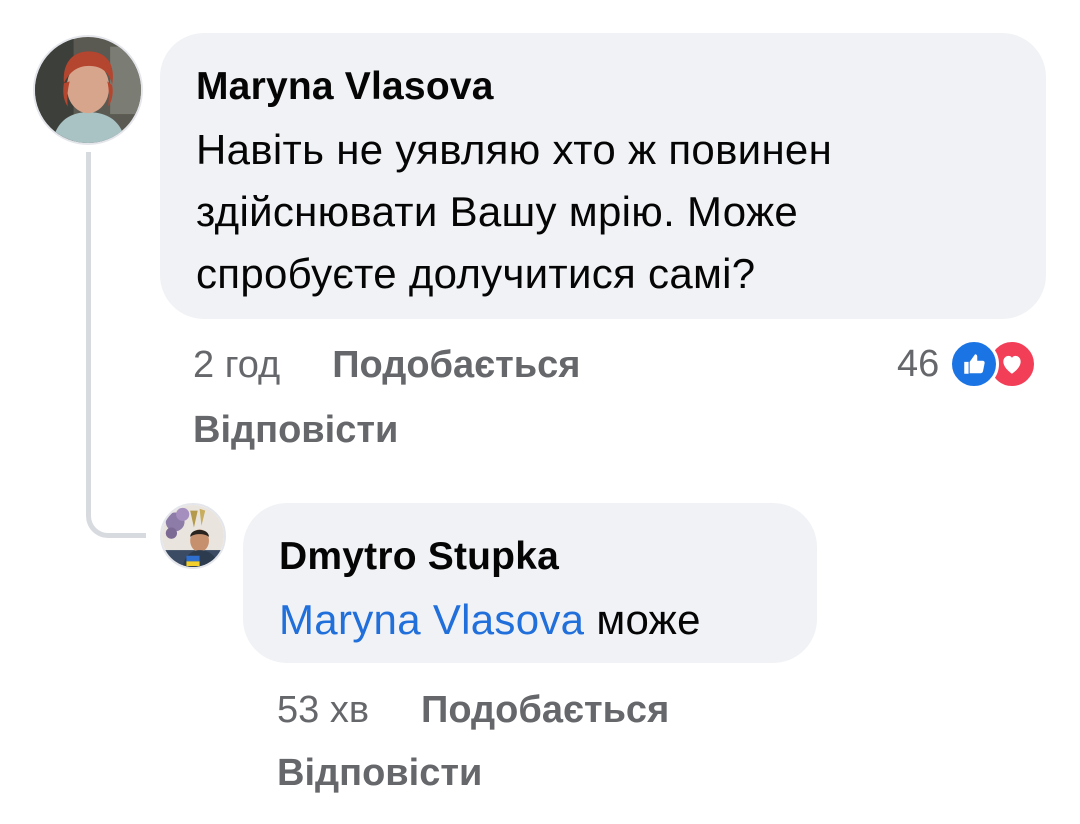 This screenshot has height=824, width=1080. Describe the element at coordinates (974, 364) in the screenshot. I see `like-icon` at that location.